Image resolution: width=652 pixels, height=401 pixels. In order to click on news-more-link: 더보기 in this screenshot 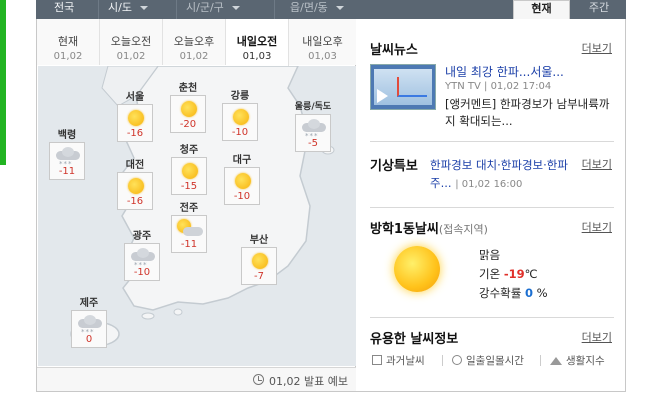, I will do `click(597, 48)`.